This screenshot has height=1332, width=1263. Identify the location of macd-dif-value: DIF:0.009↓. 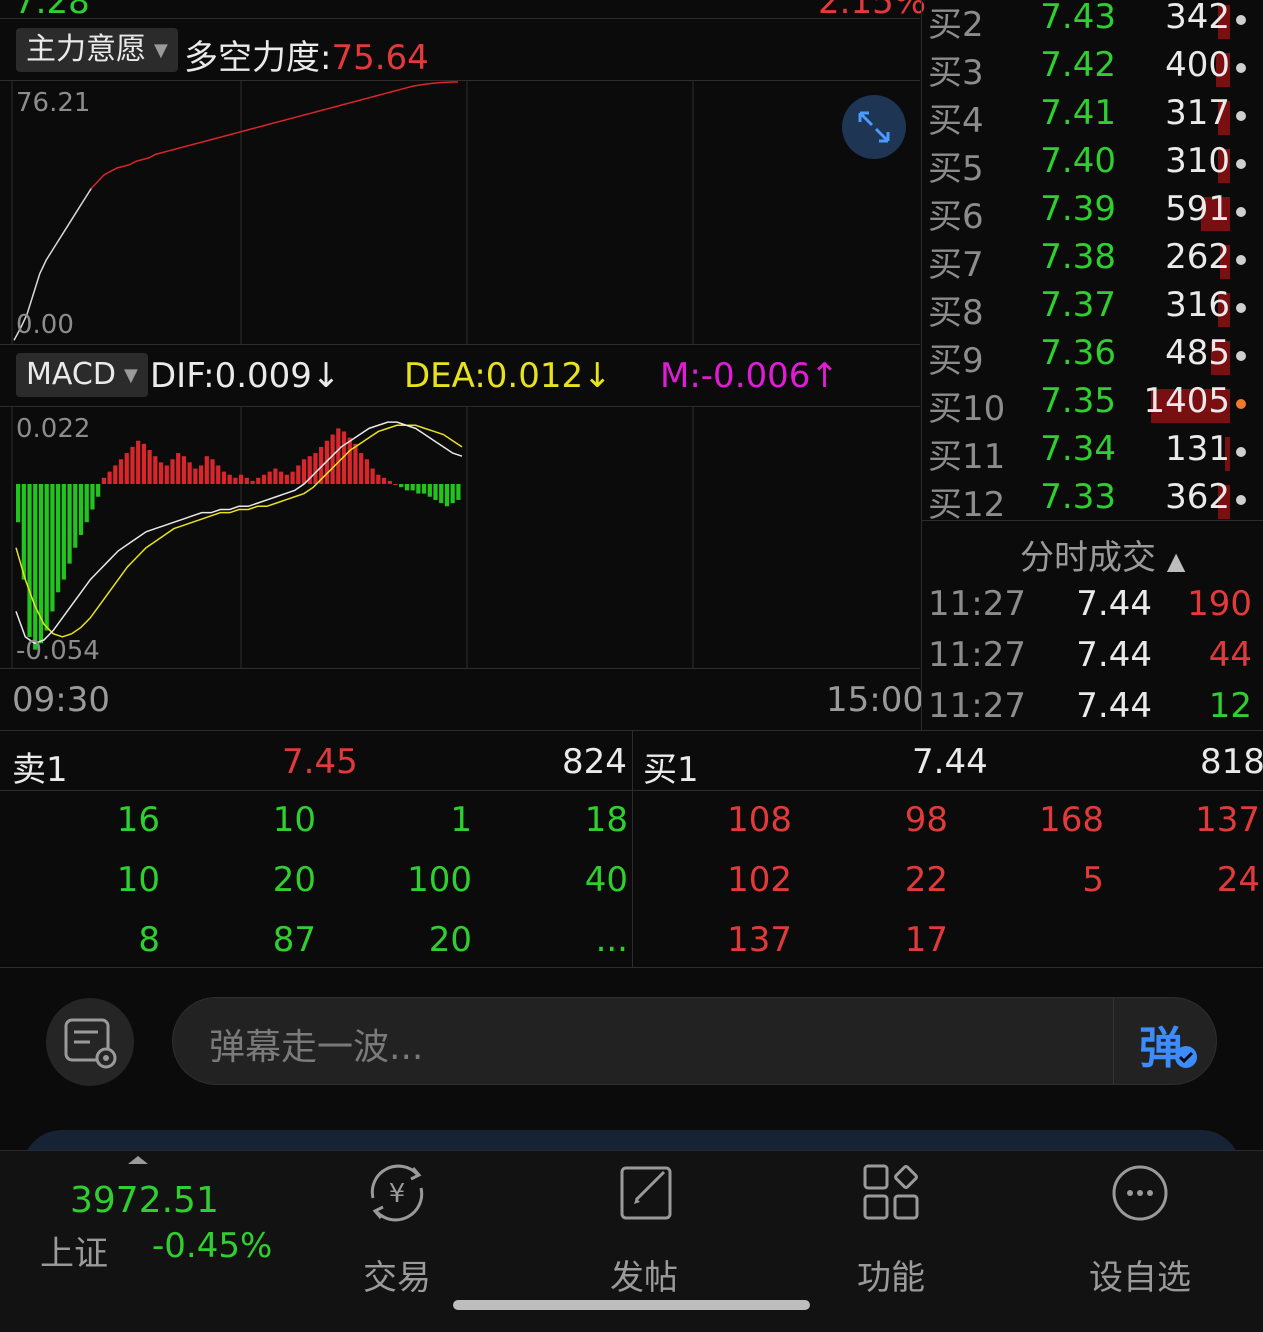
(245, 376).